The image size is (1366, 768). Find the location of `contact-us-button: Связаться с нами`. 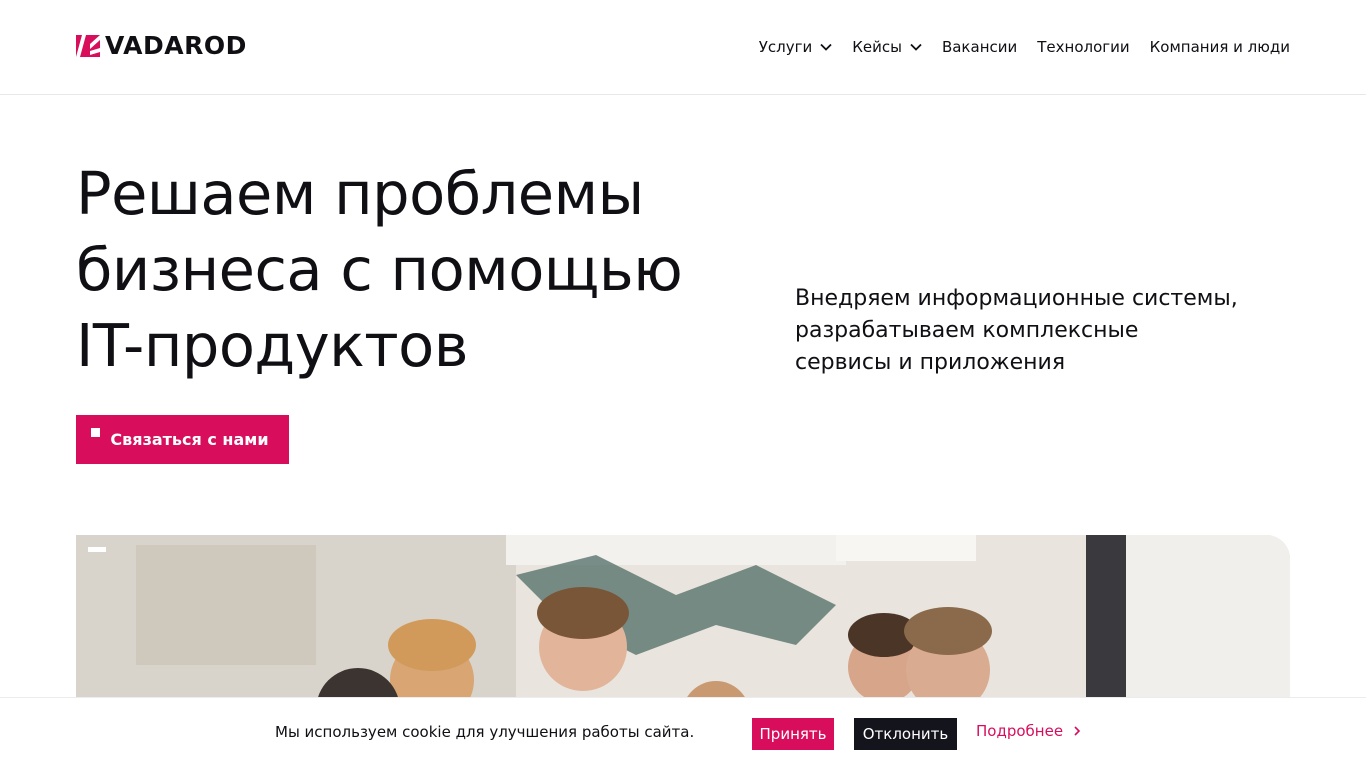

contact-us-button: Связаться с нами is located at coordinates (182, 439).